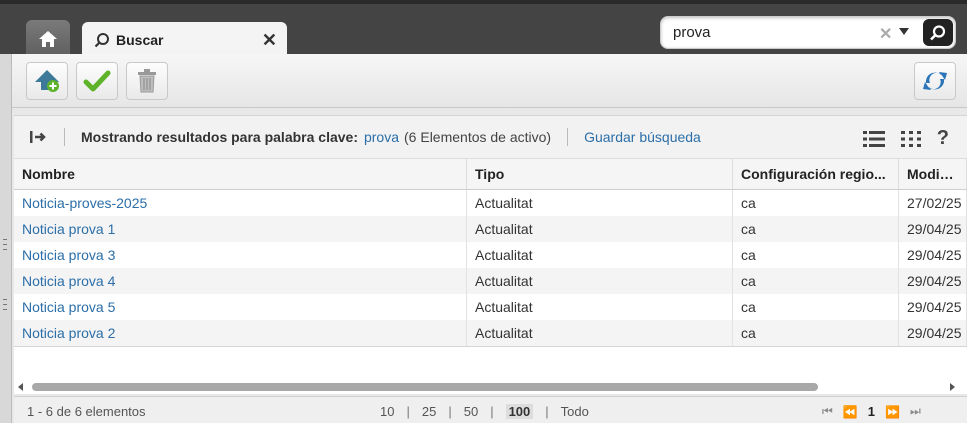  What do you see at coordinates (642, 137) in the screenshot?
I see `save-search-link: Guardar búsqueda` at bounding box center [642, 137].